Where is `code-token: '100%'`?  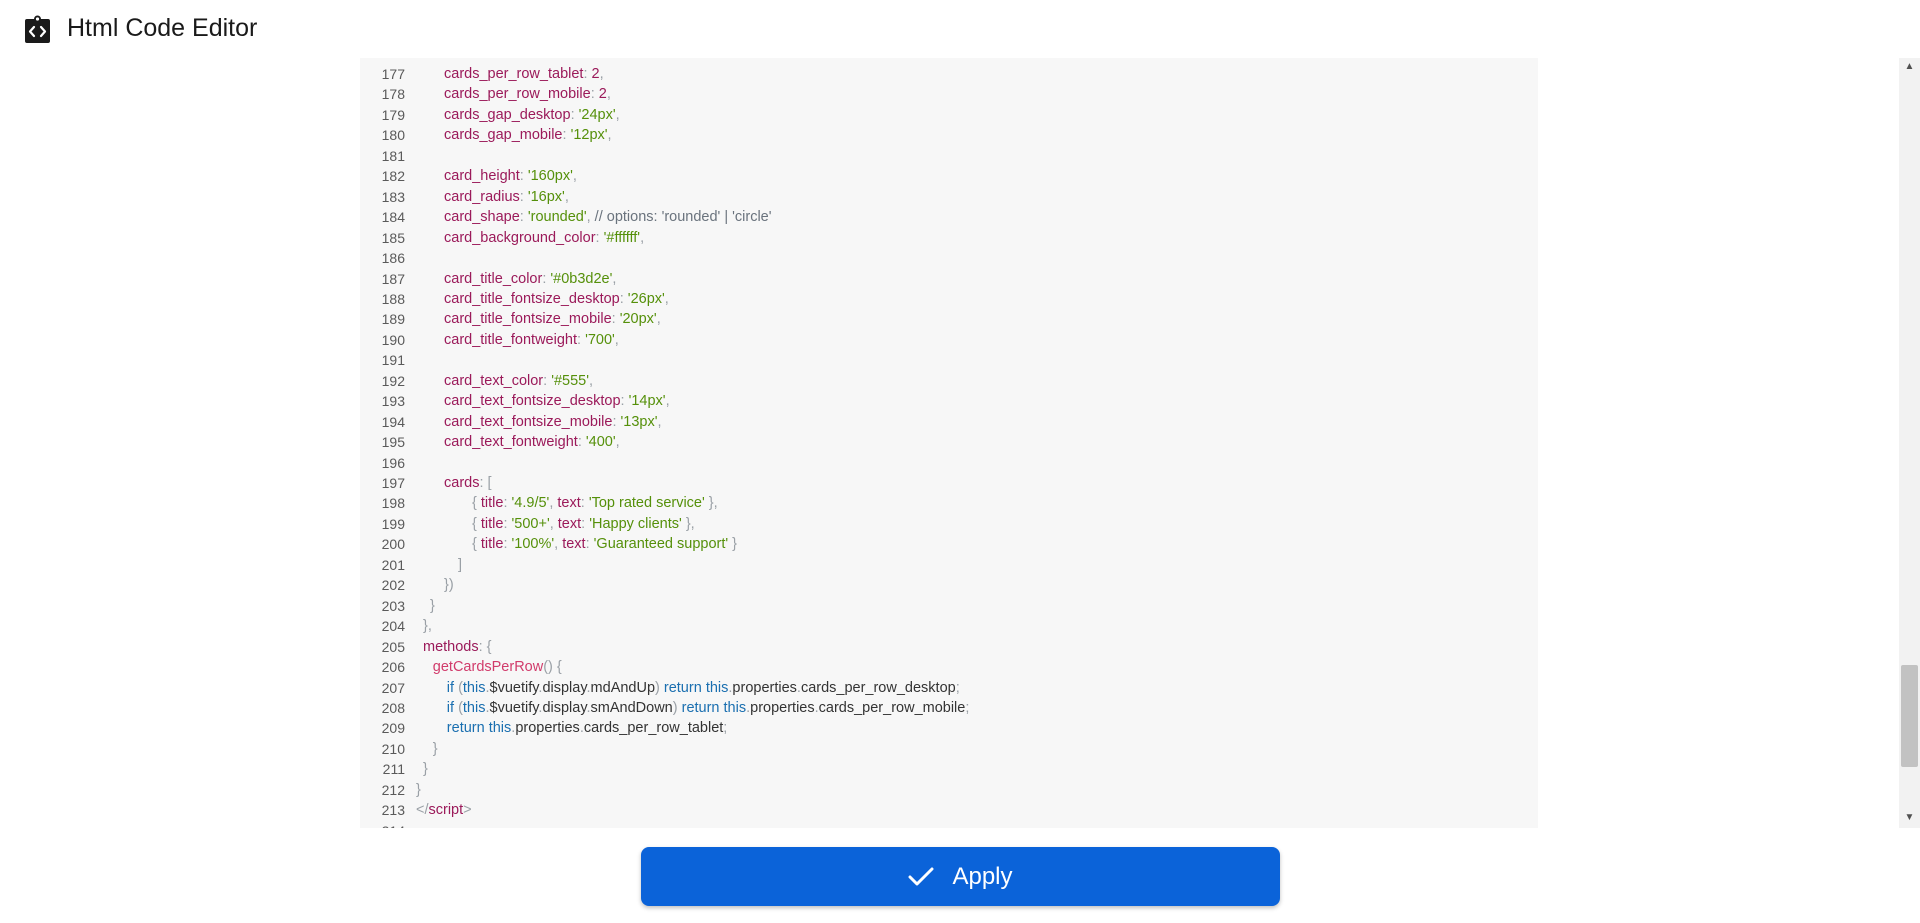
code-token: '100%' is located at coordinates (533, 544).